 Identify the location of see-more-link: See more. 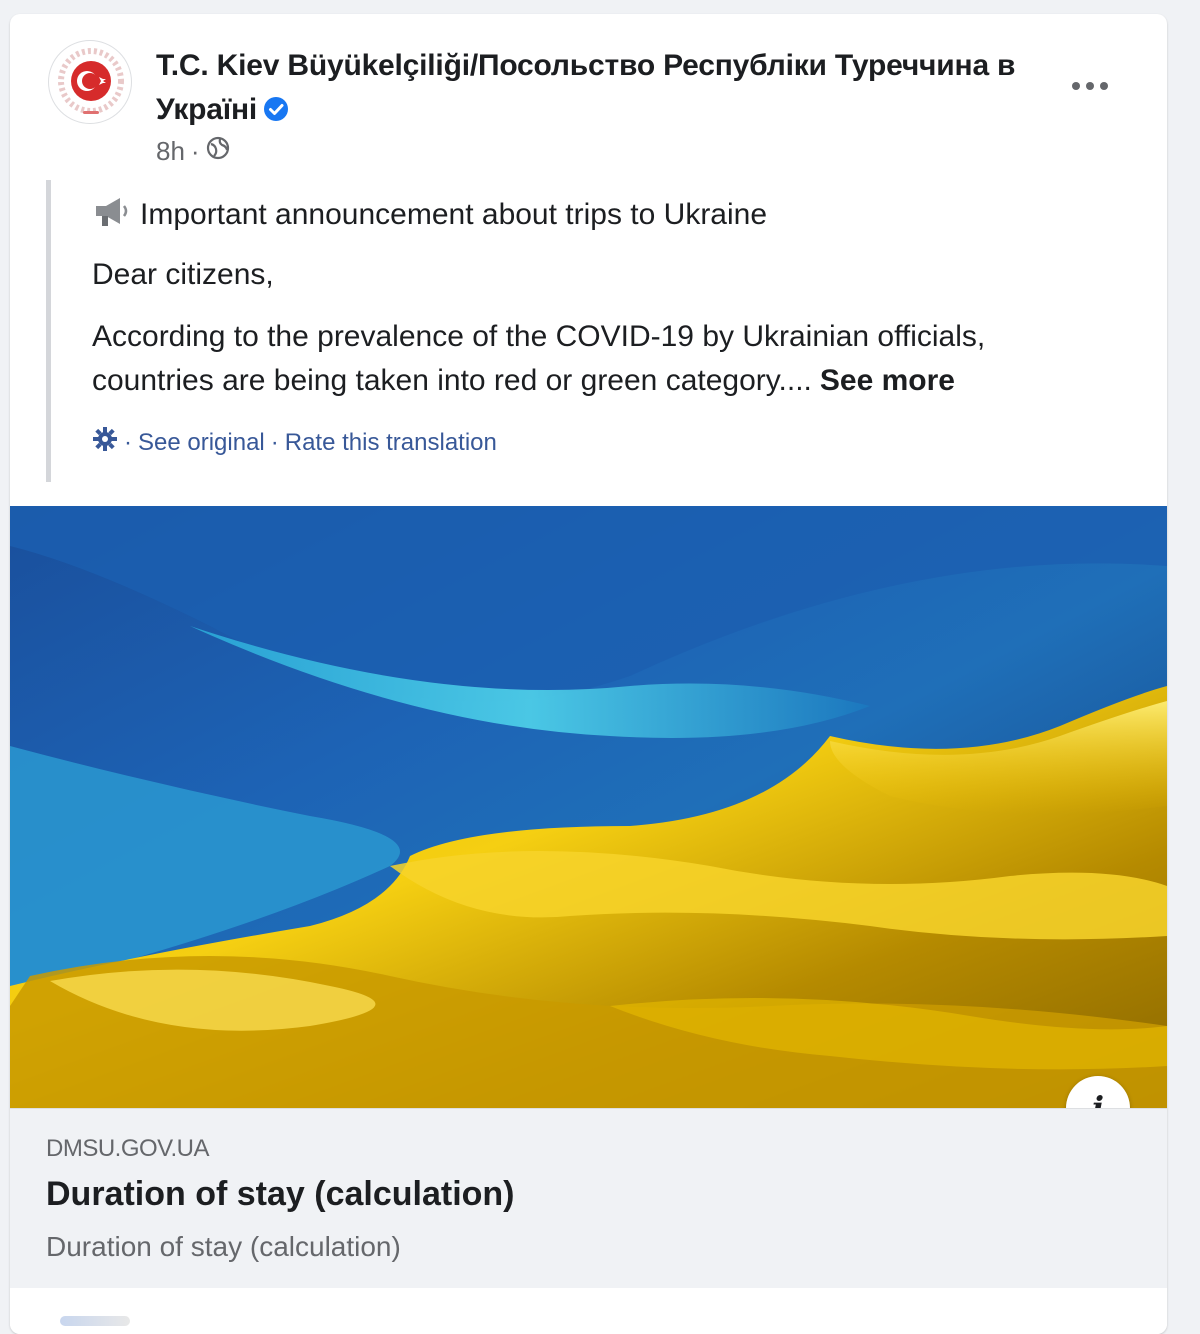
(887, 380).